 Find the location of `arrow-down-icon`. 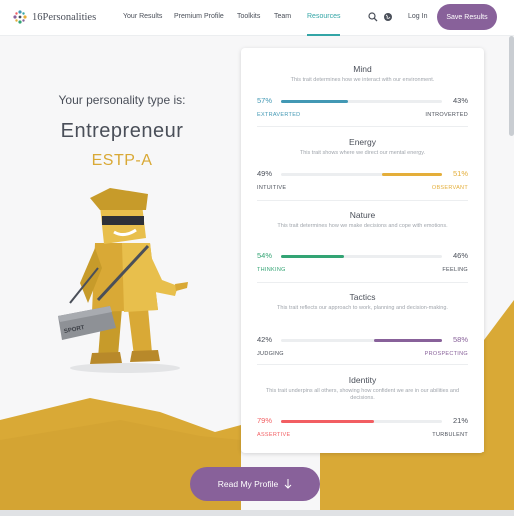

arrow-down-icon is located at coordinates (288, 484).